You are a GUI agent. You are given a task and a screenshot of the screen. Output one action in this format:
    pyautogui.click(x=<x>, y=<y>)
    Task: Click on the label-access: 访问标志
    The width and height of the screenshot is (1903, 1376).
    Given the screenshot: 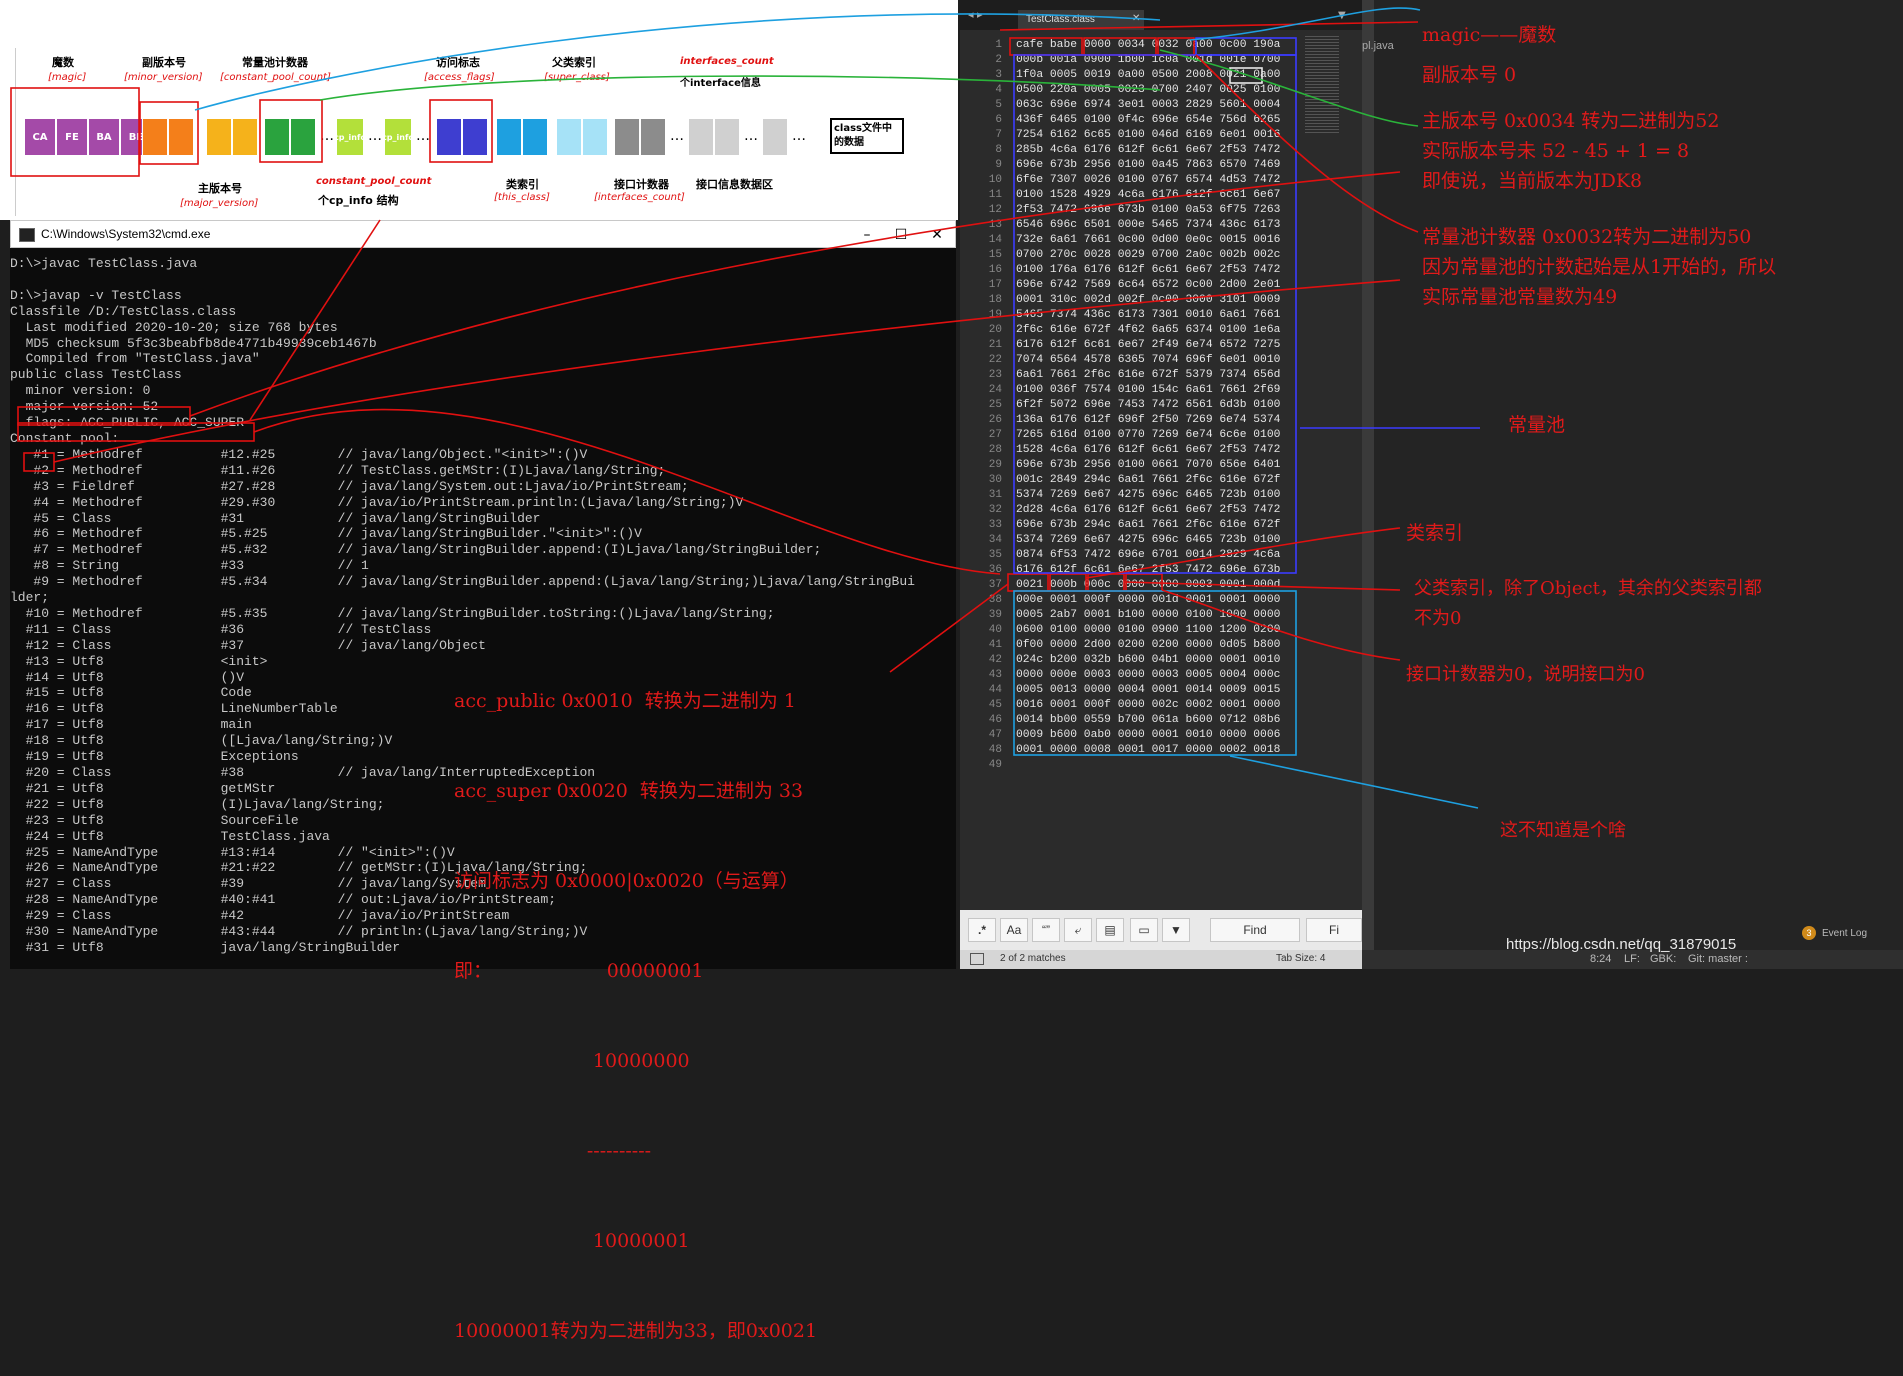 What is the action you would take?
    pyautogui.click(x=458, y=62)
    